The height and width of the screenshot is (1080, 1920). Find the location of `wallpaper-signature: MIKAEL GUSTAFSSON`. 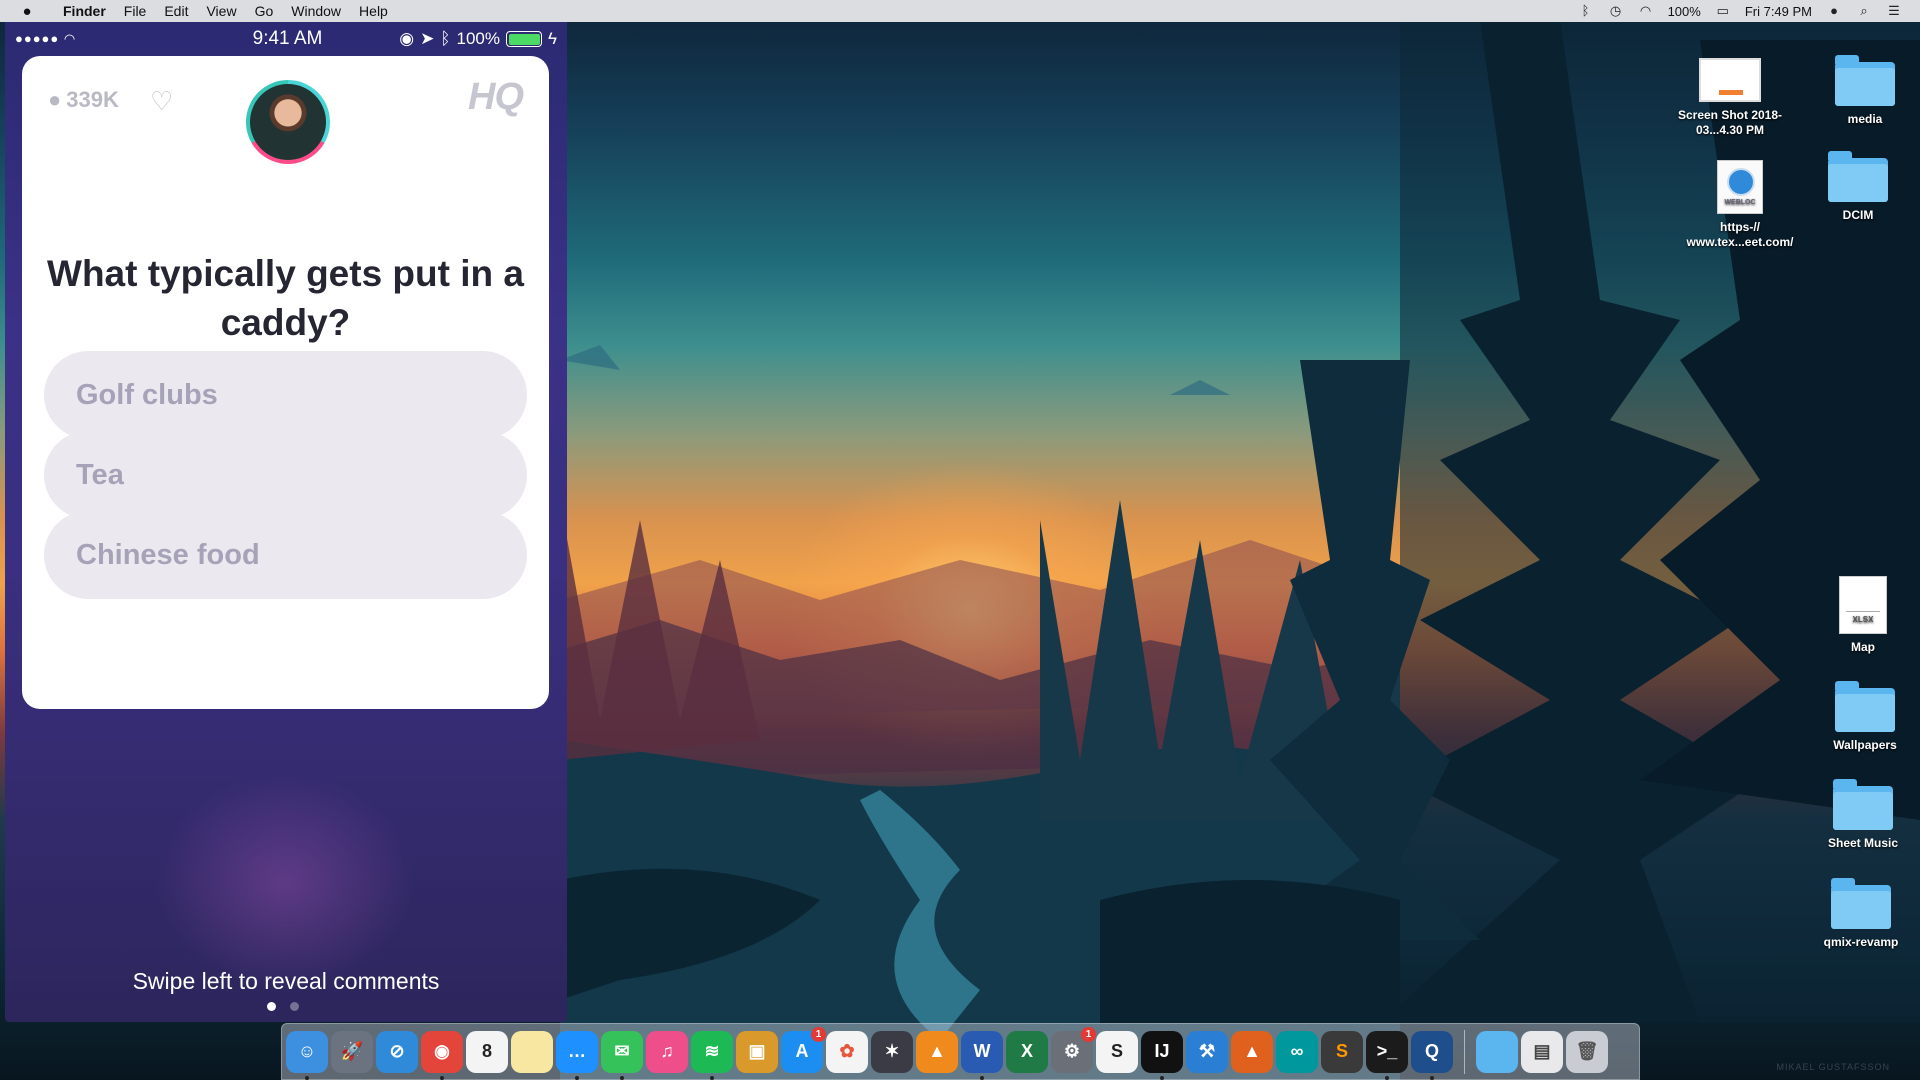

wallpaper-signature: MIKAEL GUSTAFSSON is located at coordinates (1833, 1067).